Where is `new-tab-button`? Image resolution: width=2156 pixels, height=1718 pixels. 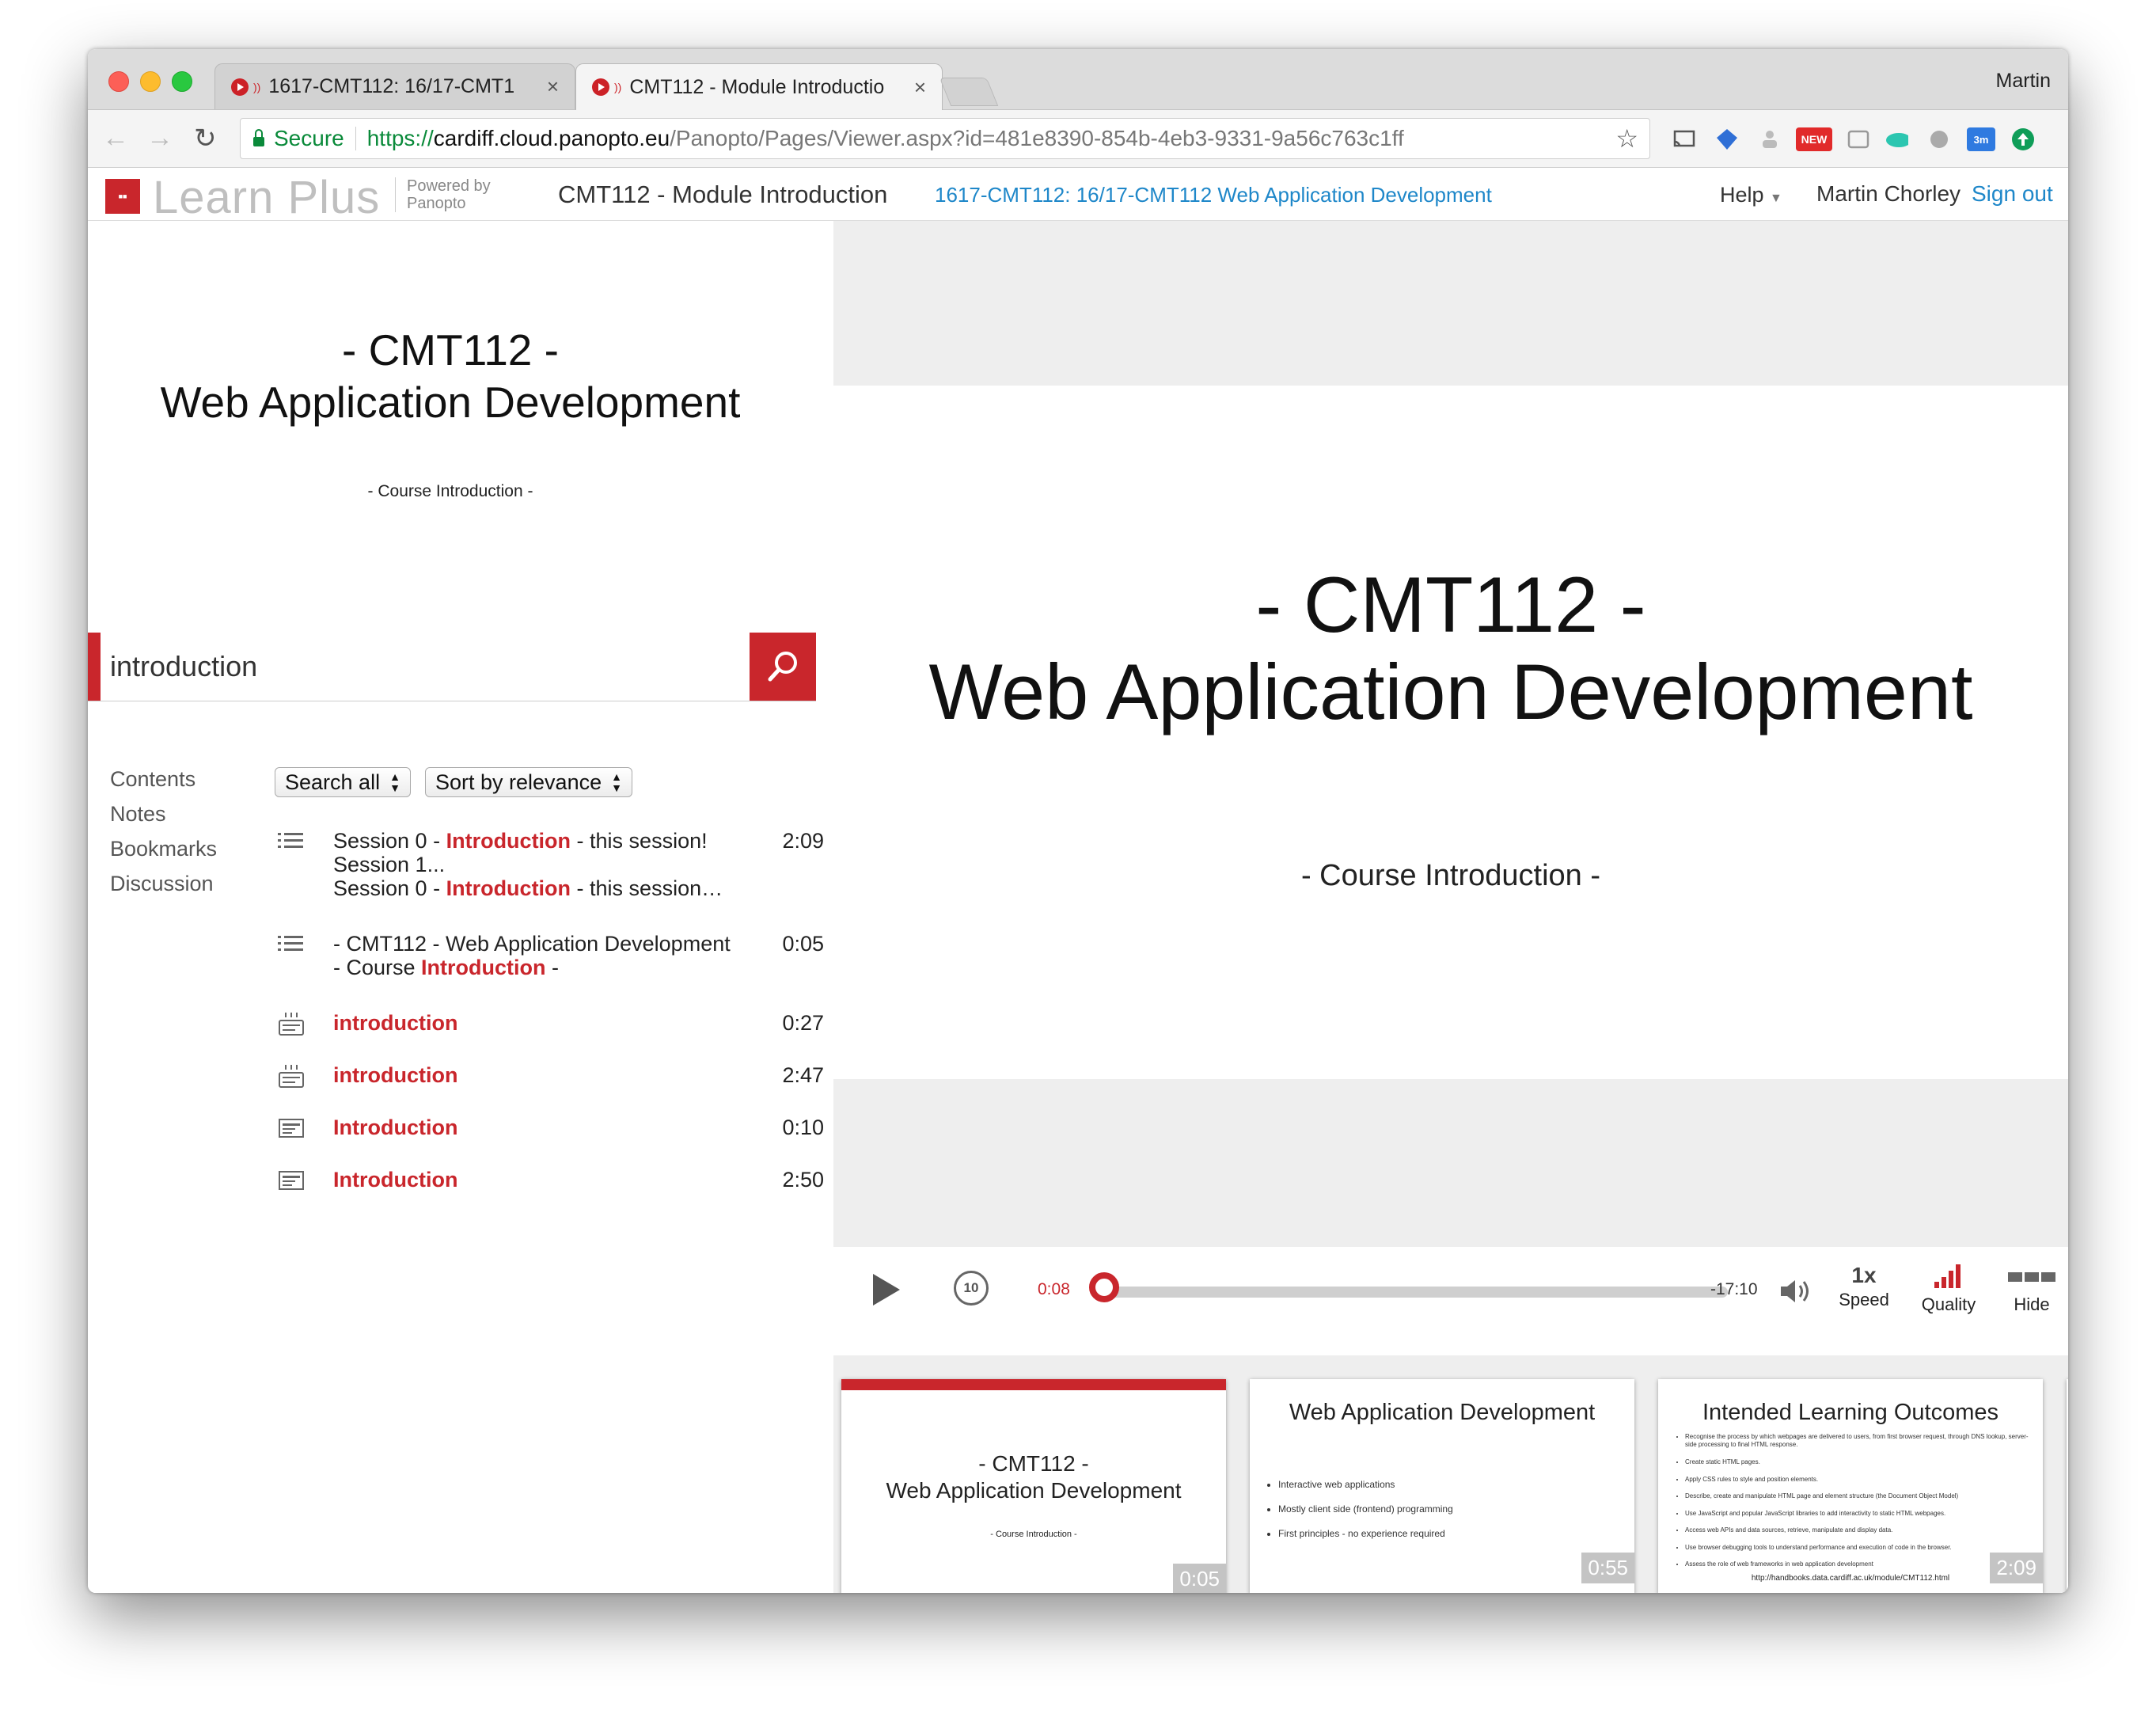 new-tab-button is located at coordinates (969, 92).